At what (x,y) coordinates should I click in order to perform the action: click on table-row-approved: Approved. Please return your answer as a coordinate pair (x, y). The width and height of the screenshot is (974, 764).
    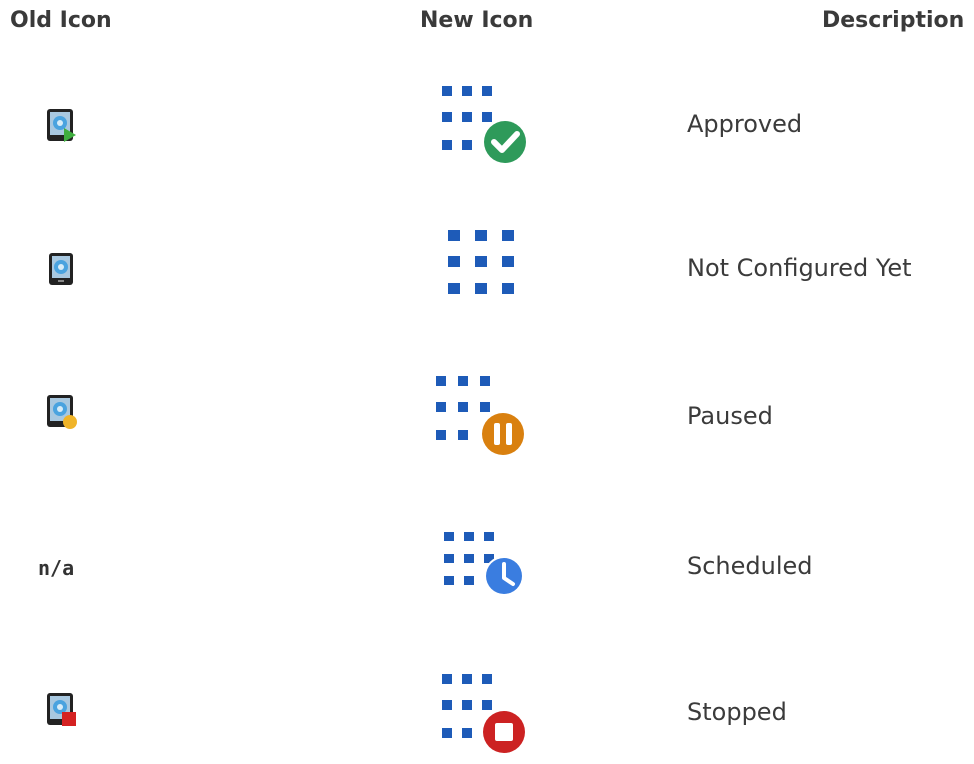
    Looking at the image, I should click on (487, 124).